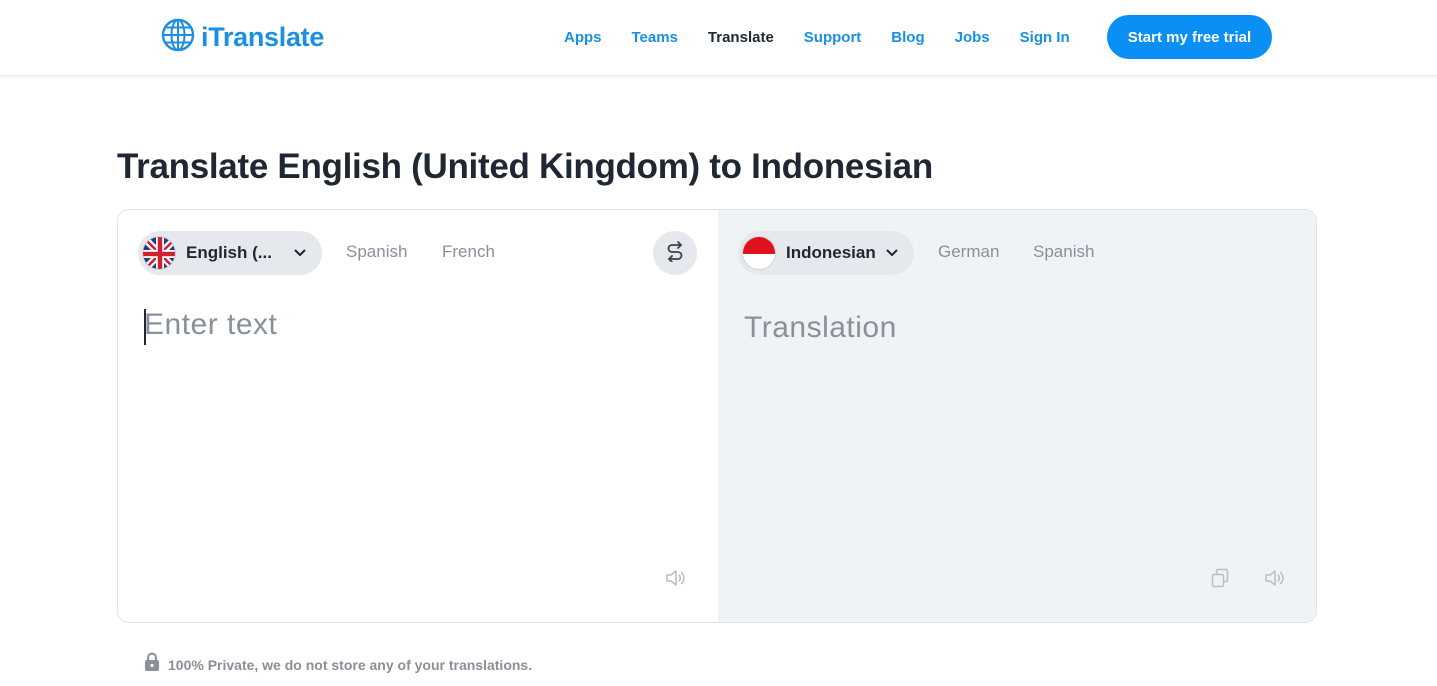  I want to click on nav-apps: Apps, so click(583, 37).